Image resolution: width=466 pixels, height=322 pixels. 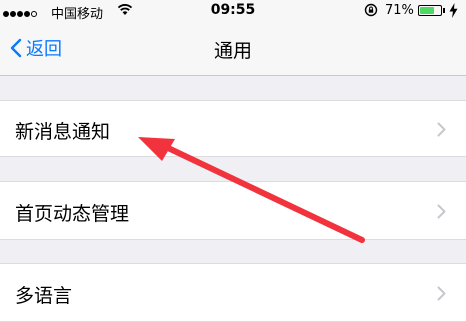 What do you see at coordinates (44, 296) in the screenshot?
I see `settings-item-label: 多语言` at bounding box center [44, 296].